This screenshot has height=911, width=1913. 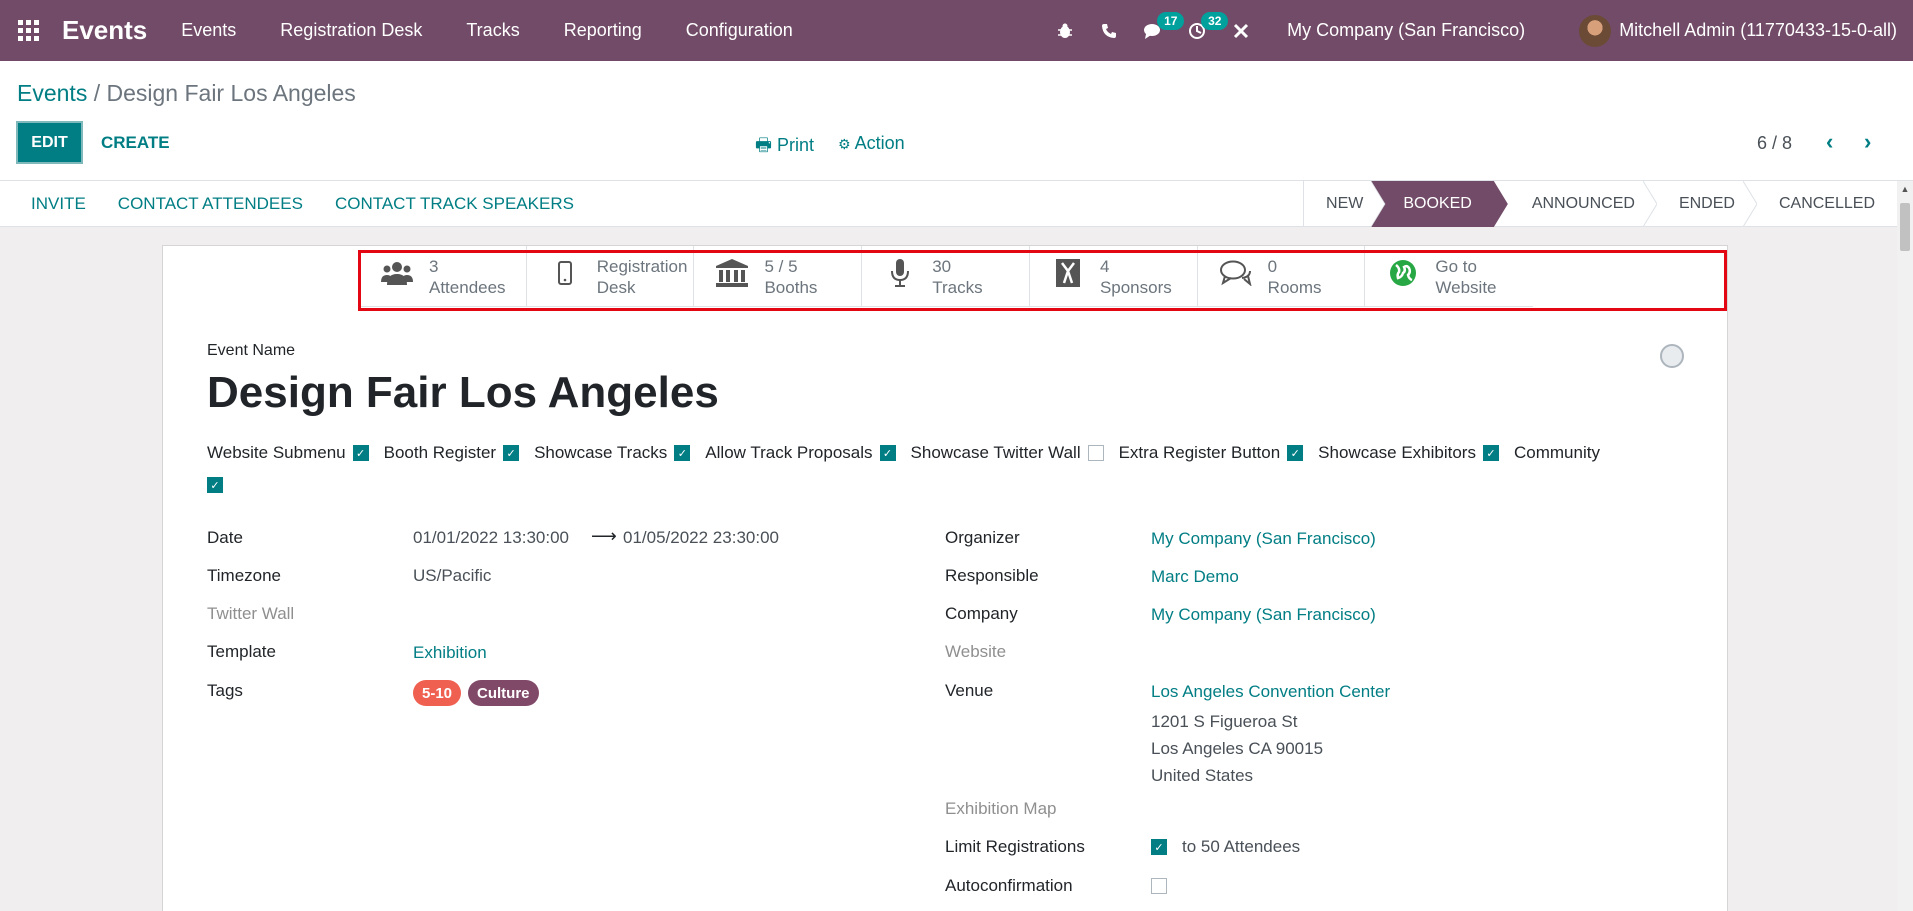 What do you see at coordinates (1068, 276) in the screenshot?
I see `sponsor-icon` at bounding box center [1068, 276].